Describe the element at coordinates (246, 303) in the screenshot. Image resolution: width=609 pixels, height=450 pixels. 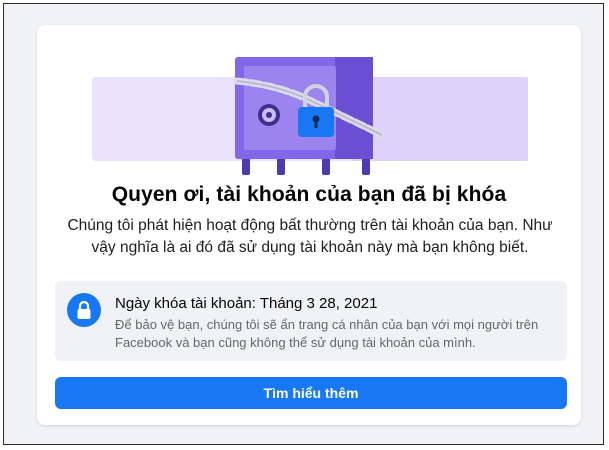
I see `lock-date-title: Ngày khóa tài khoản: Tháng 3 28, 2021` at that location.